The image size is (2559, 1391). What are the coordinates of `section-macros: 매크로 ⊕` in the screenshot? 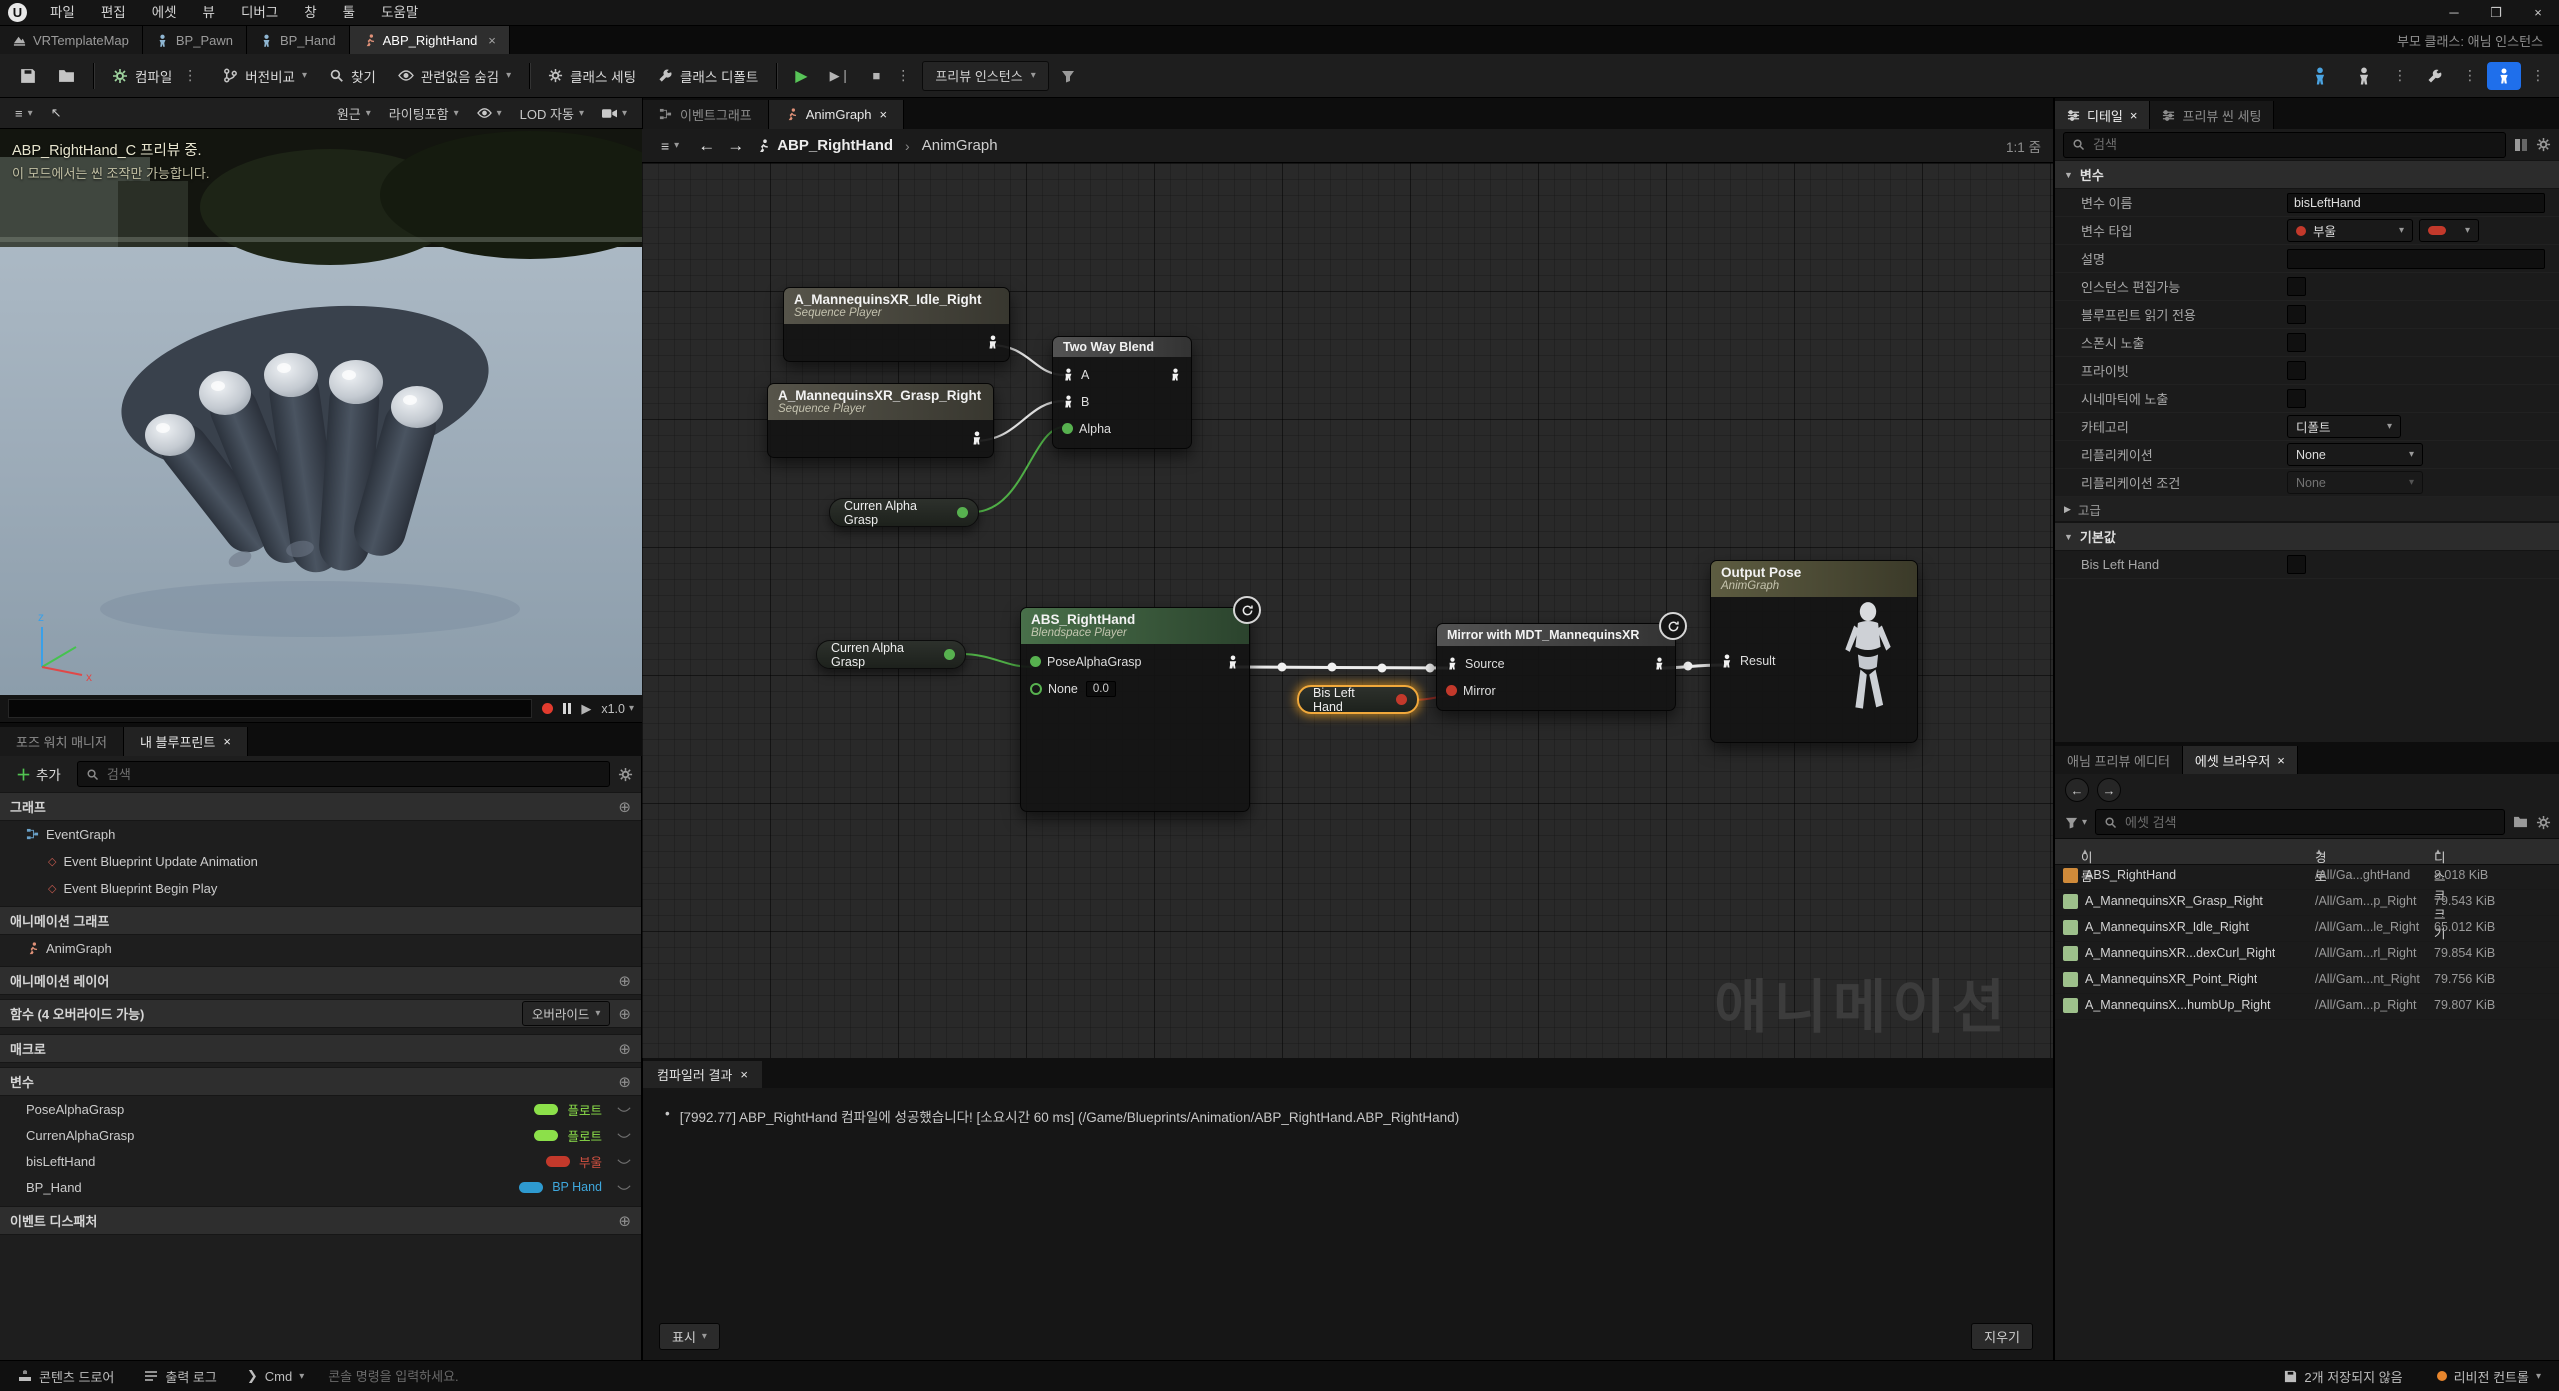 It's located at (320, 1048).